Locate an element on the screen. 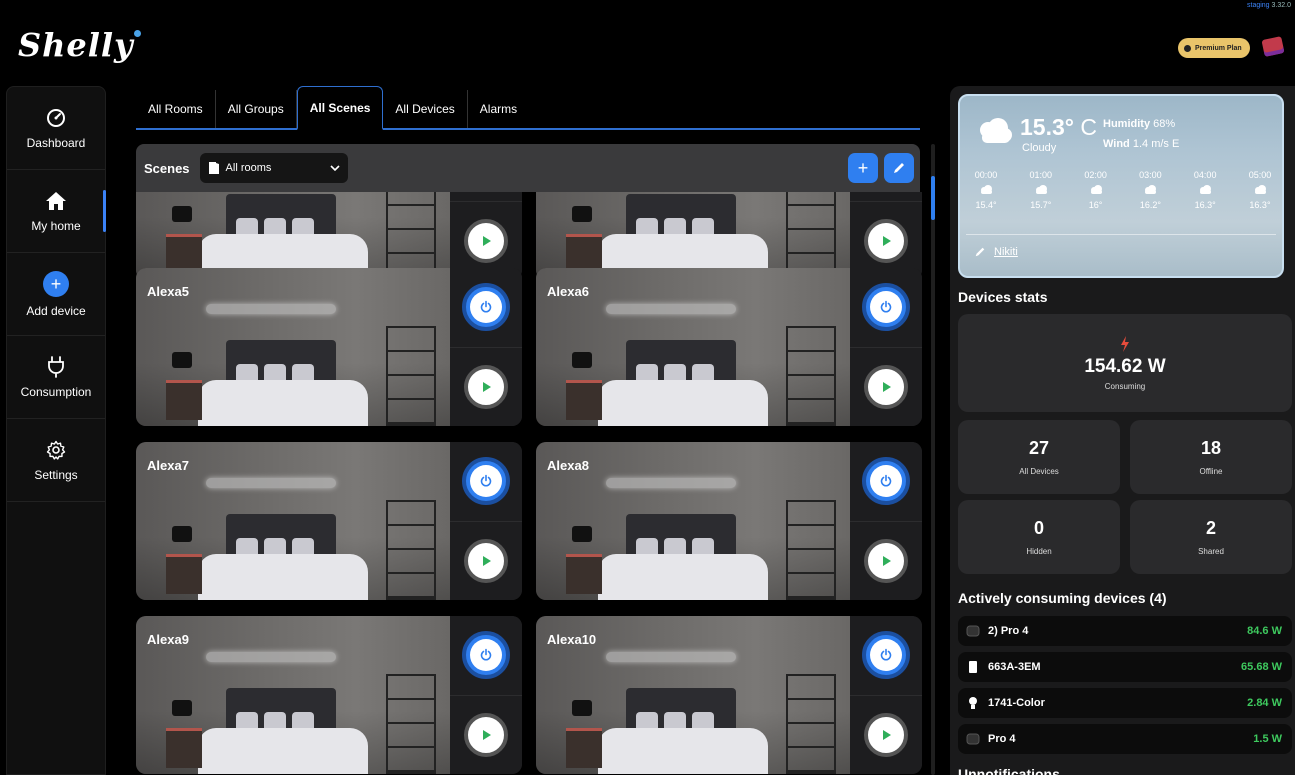 Image resolution: width=1295 pixels, height=775 pixels. scene-scrollbar is located at coordinates (933, 459).